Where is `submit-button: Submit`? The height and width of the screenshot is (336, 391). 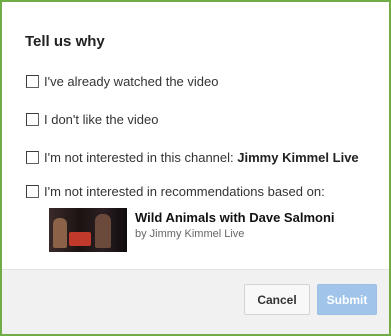 submit-button: Submit is located at coordinates (347, 299).